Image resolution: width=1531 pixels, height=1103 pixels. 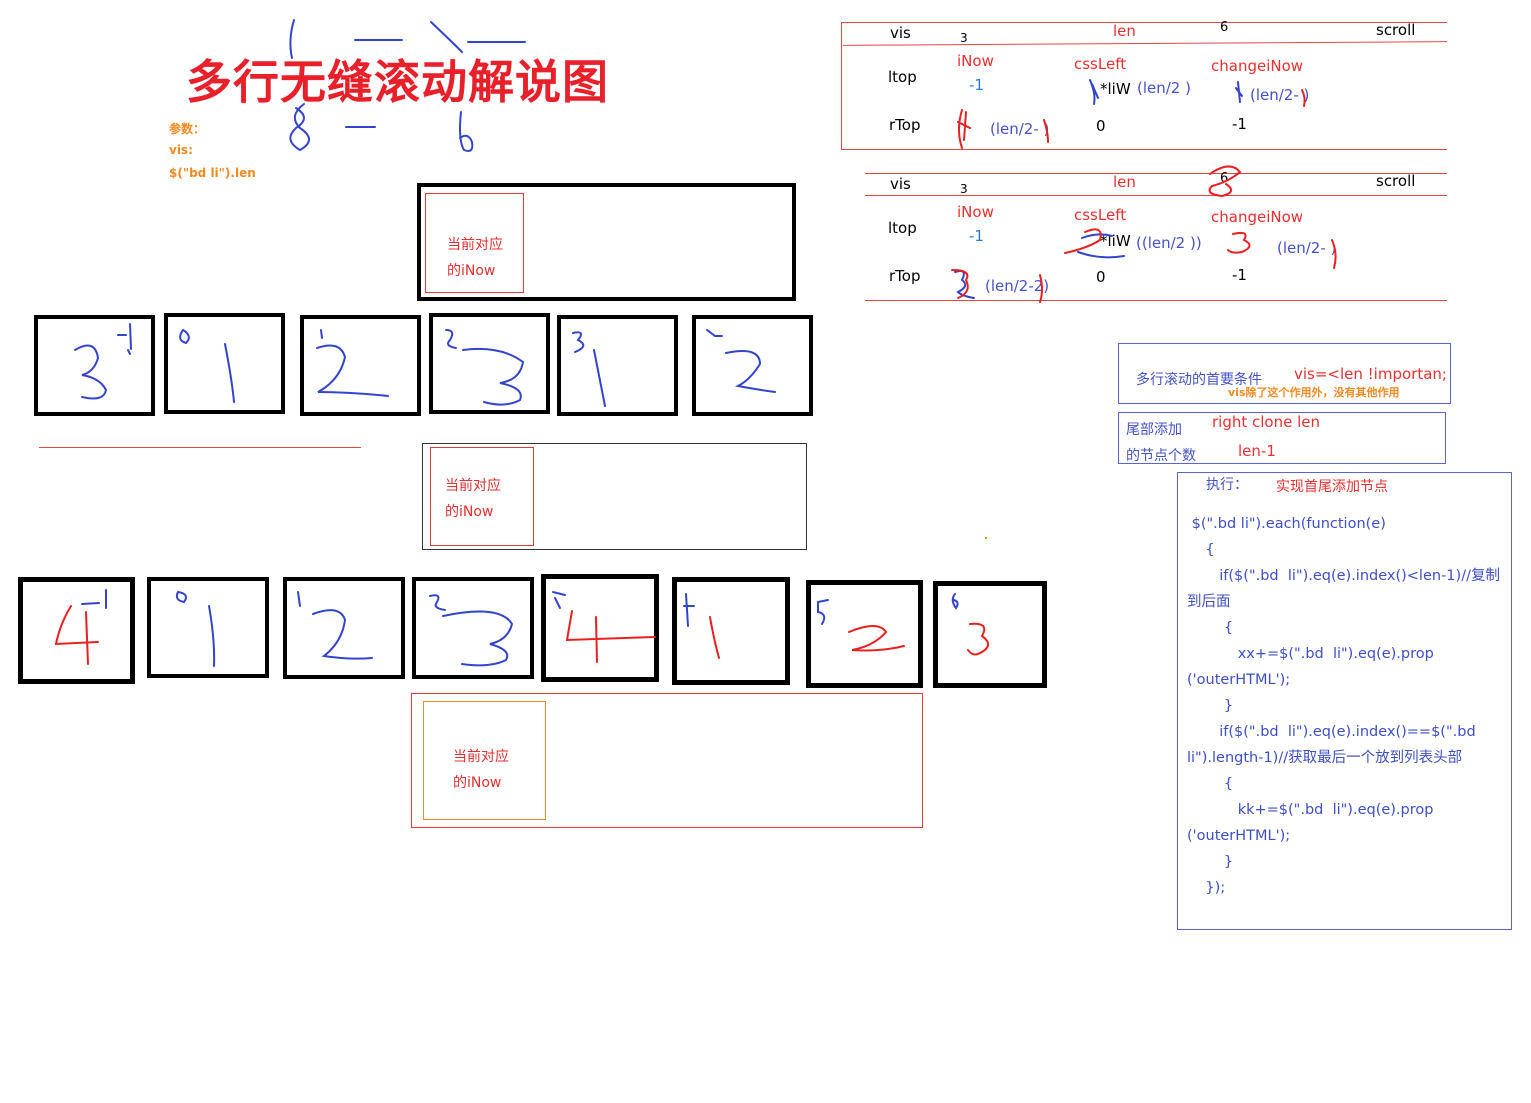 I want to click on t2-cssleft-expr: ((len/2 )), so click(x=1169, y=243).